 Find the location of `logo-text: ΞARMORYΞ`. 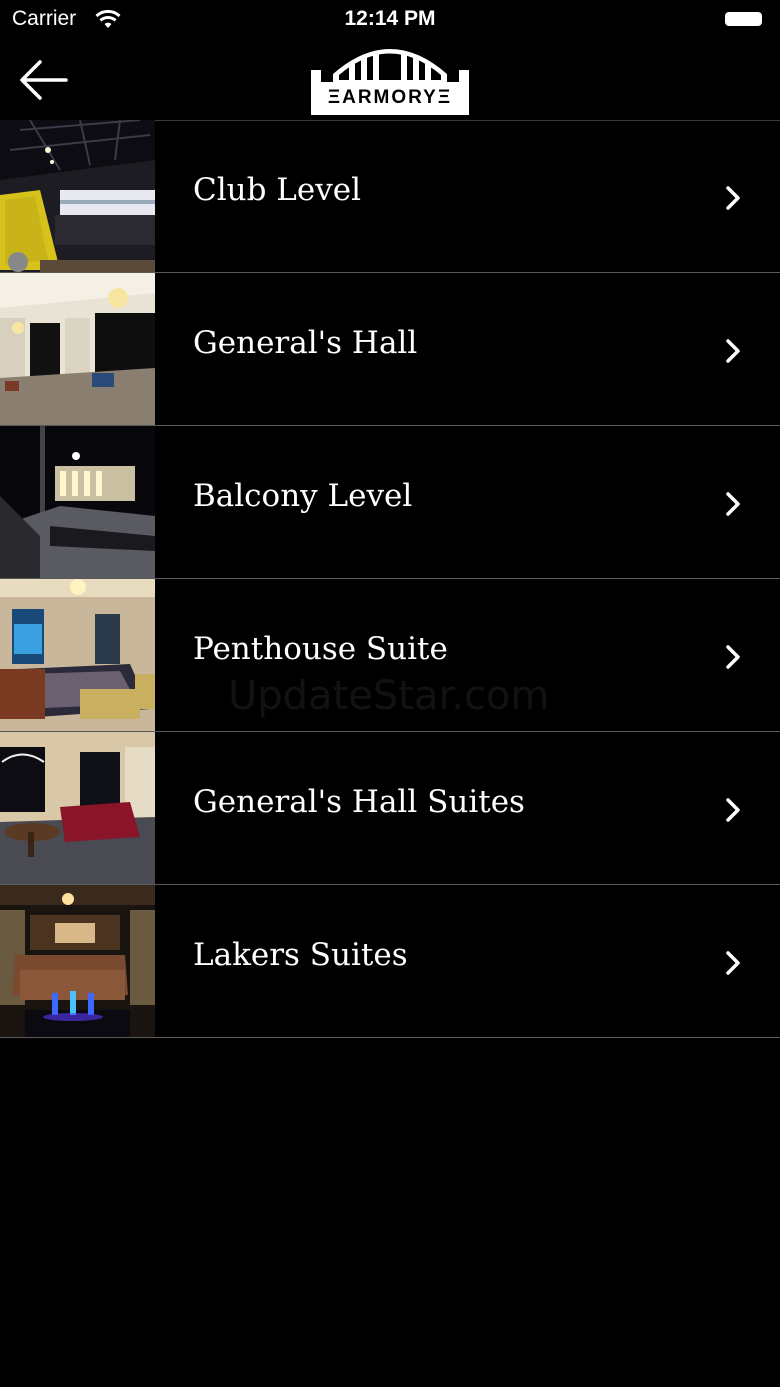

logo-text: ΞARMORYΞ is located at coordinates (390, 97).